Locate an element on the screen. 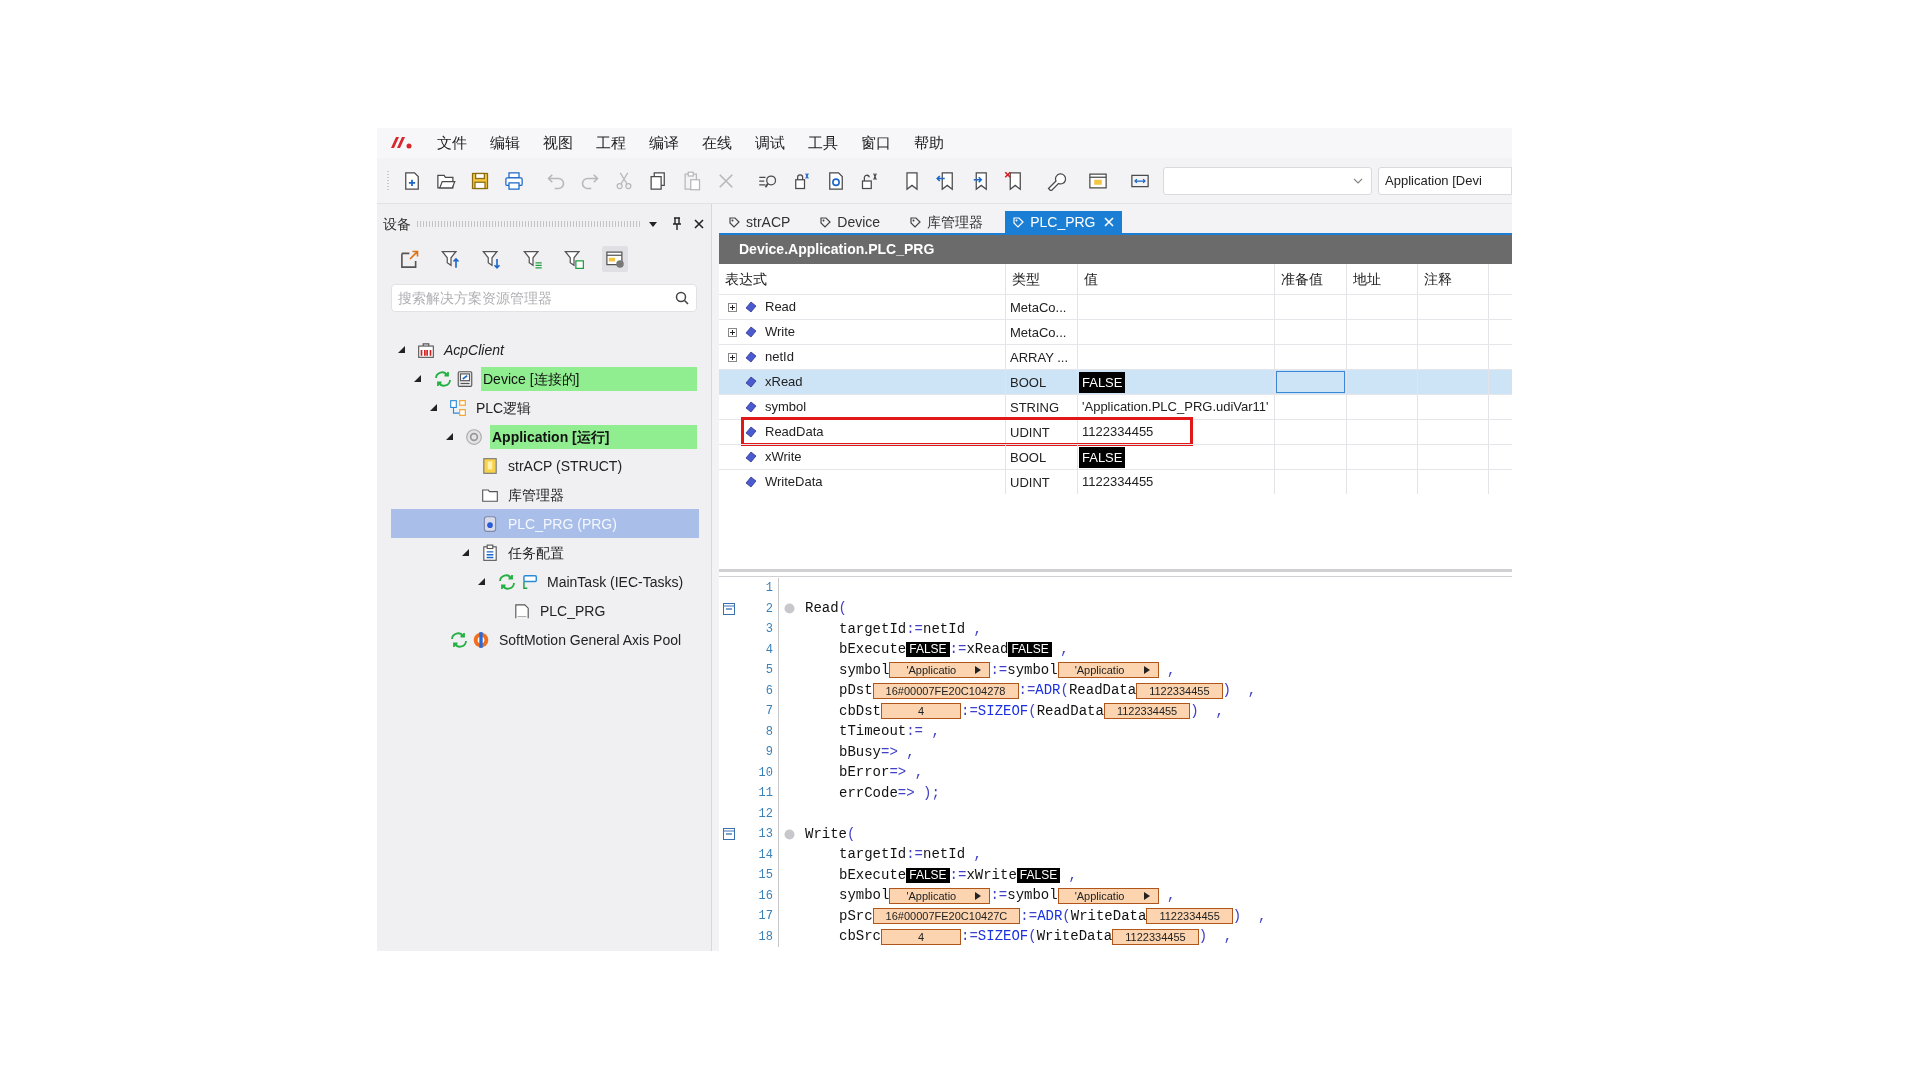 The width and height of the screenshot is (1920, 1080). menu-item: 在线 is located at coordinates (717, 143).